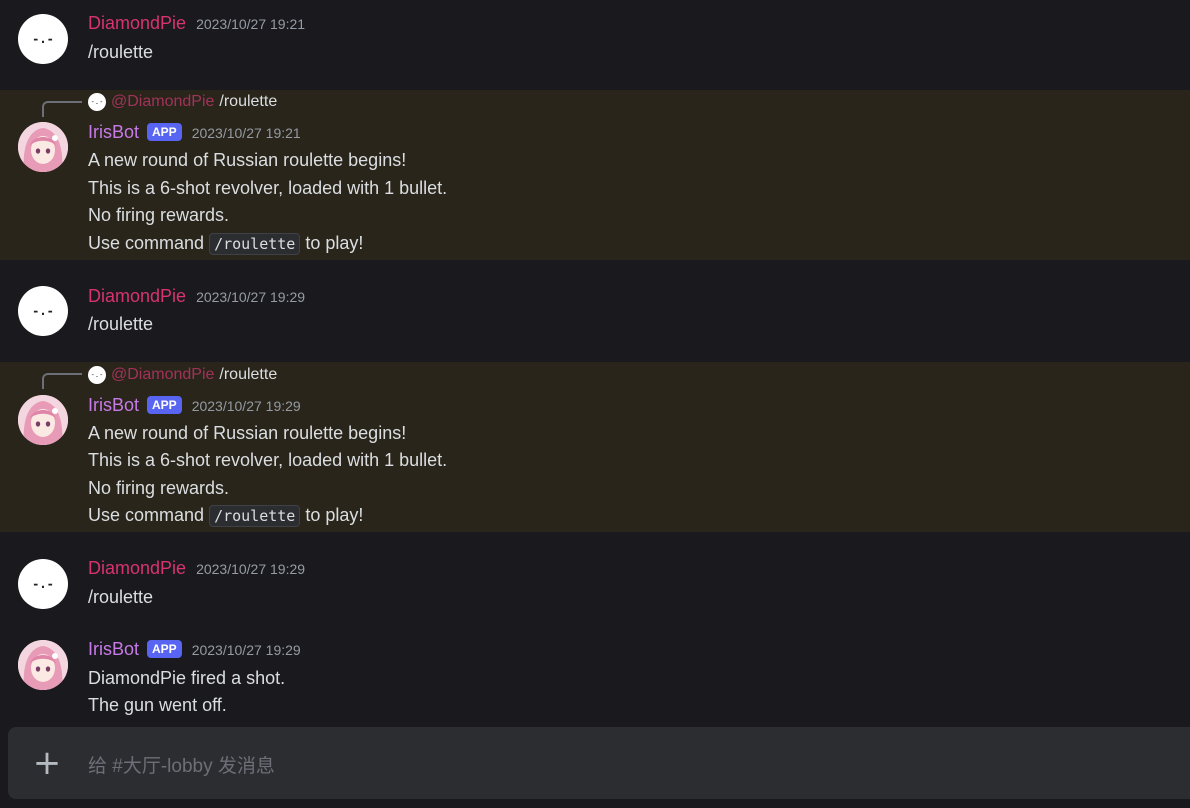  What do you see at coordinates (599, 763) in the screenshot?
I see `message-composer: + 给 #大厅-lobby 发消息` at bounding box center [599, 763].